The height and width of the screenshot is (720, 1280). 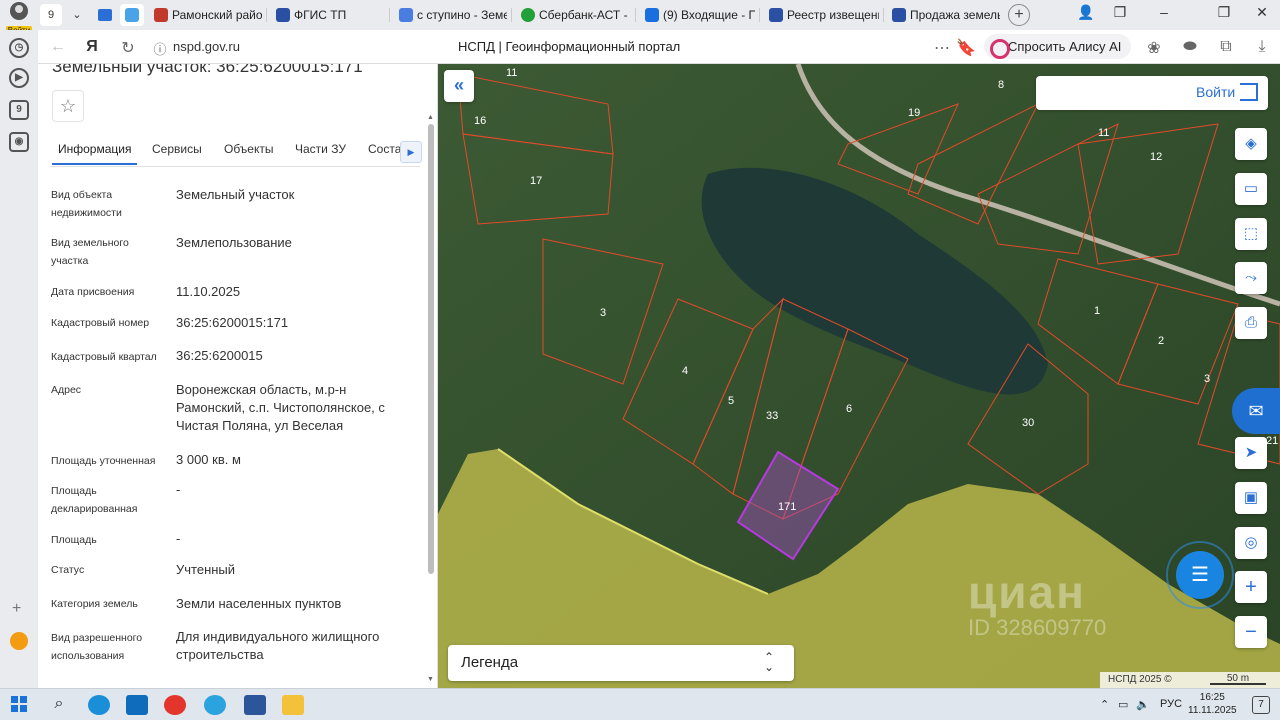 What do you see at coordinates (1104, 704) in the screenshot?
I see `tray-chevron-icon: ⌃` at bounding box center [1104, 704].